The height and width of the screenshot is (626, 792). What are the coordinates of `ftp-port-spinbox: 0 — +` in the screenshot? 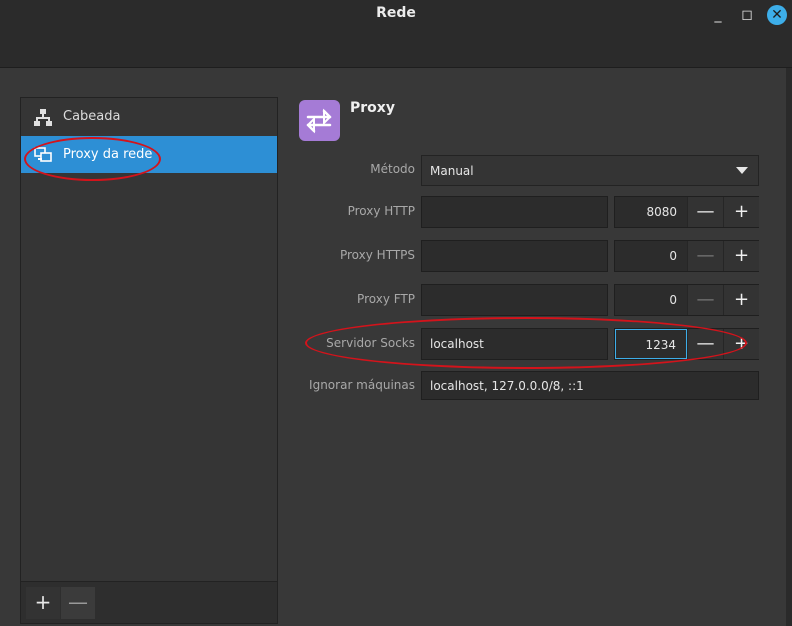 It's located at (686, 300).